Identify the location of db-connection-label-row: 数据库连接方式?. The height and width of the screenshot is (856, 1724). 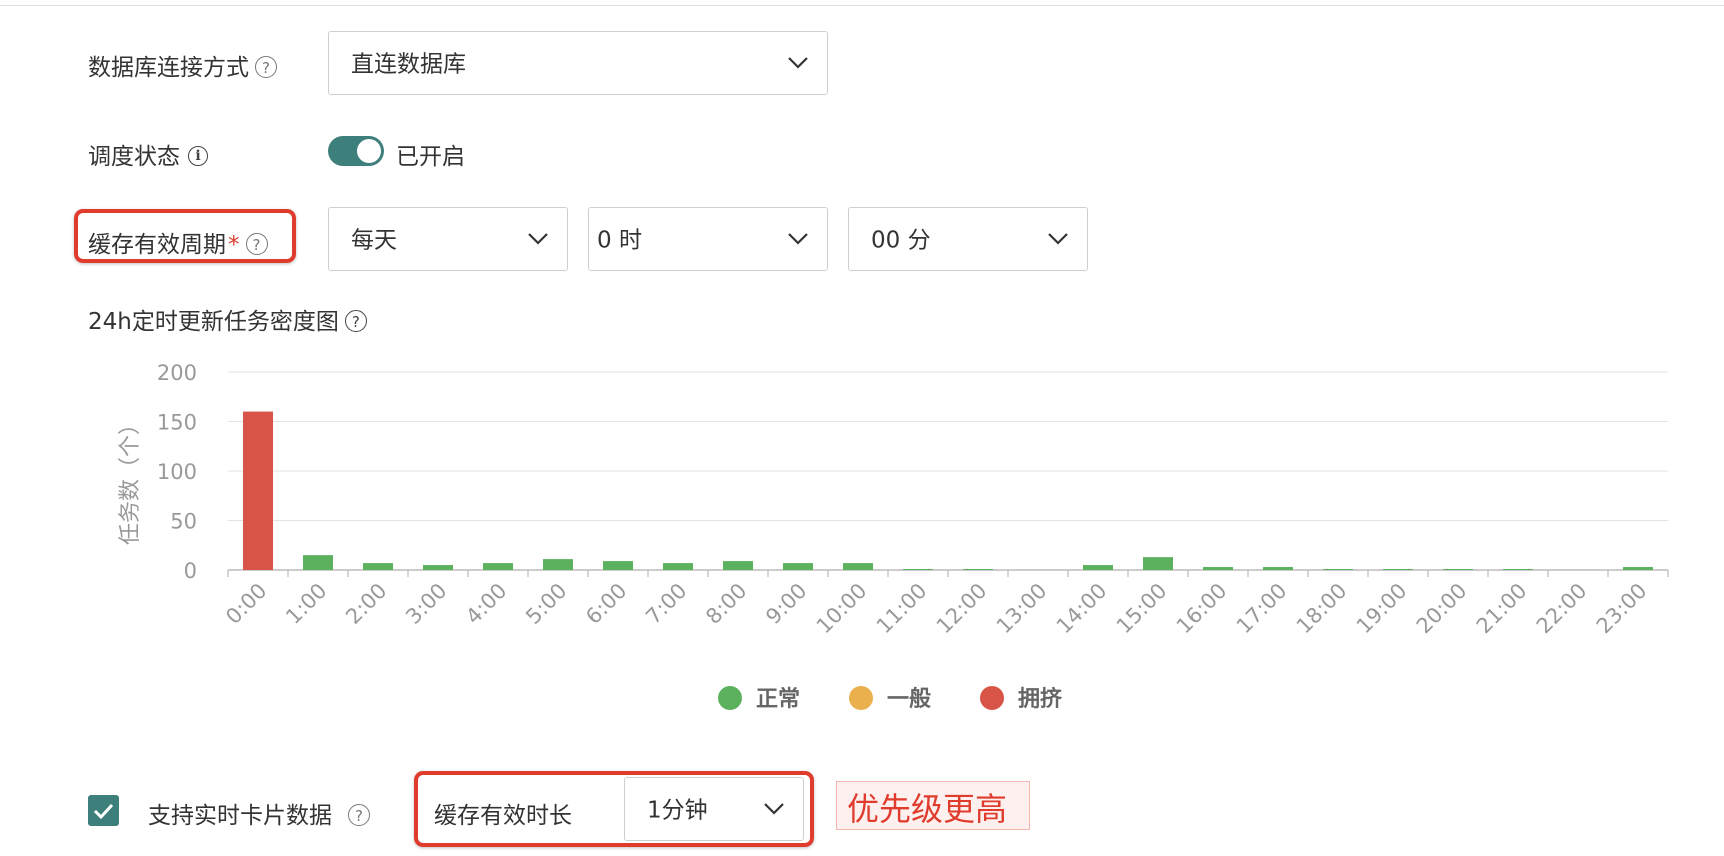
(182, 65).